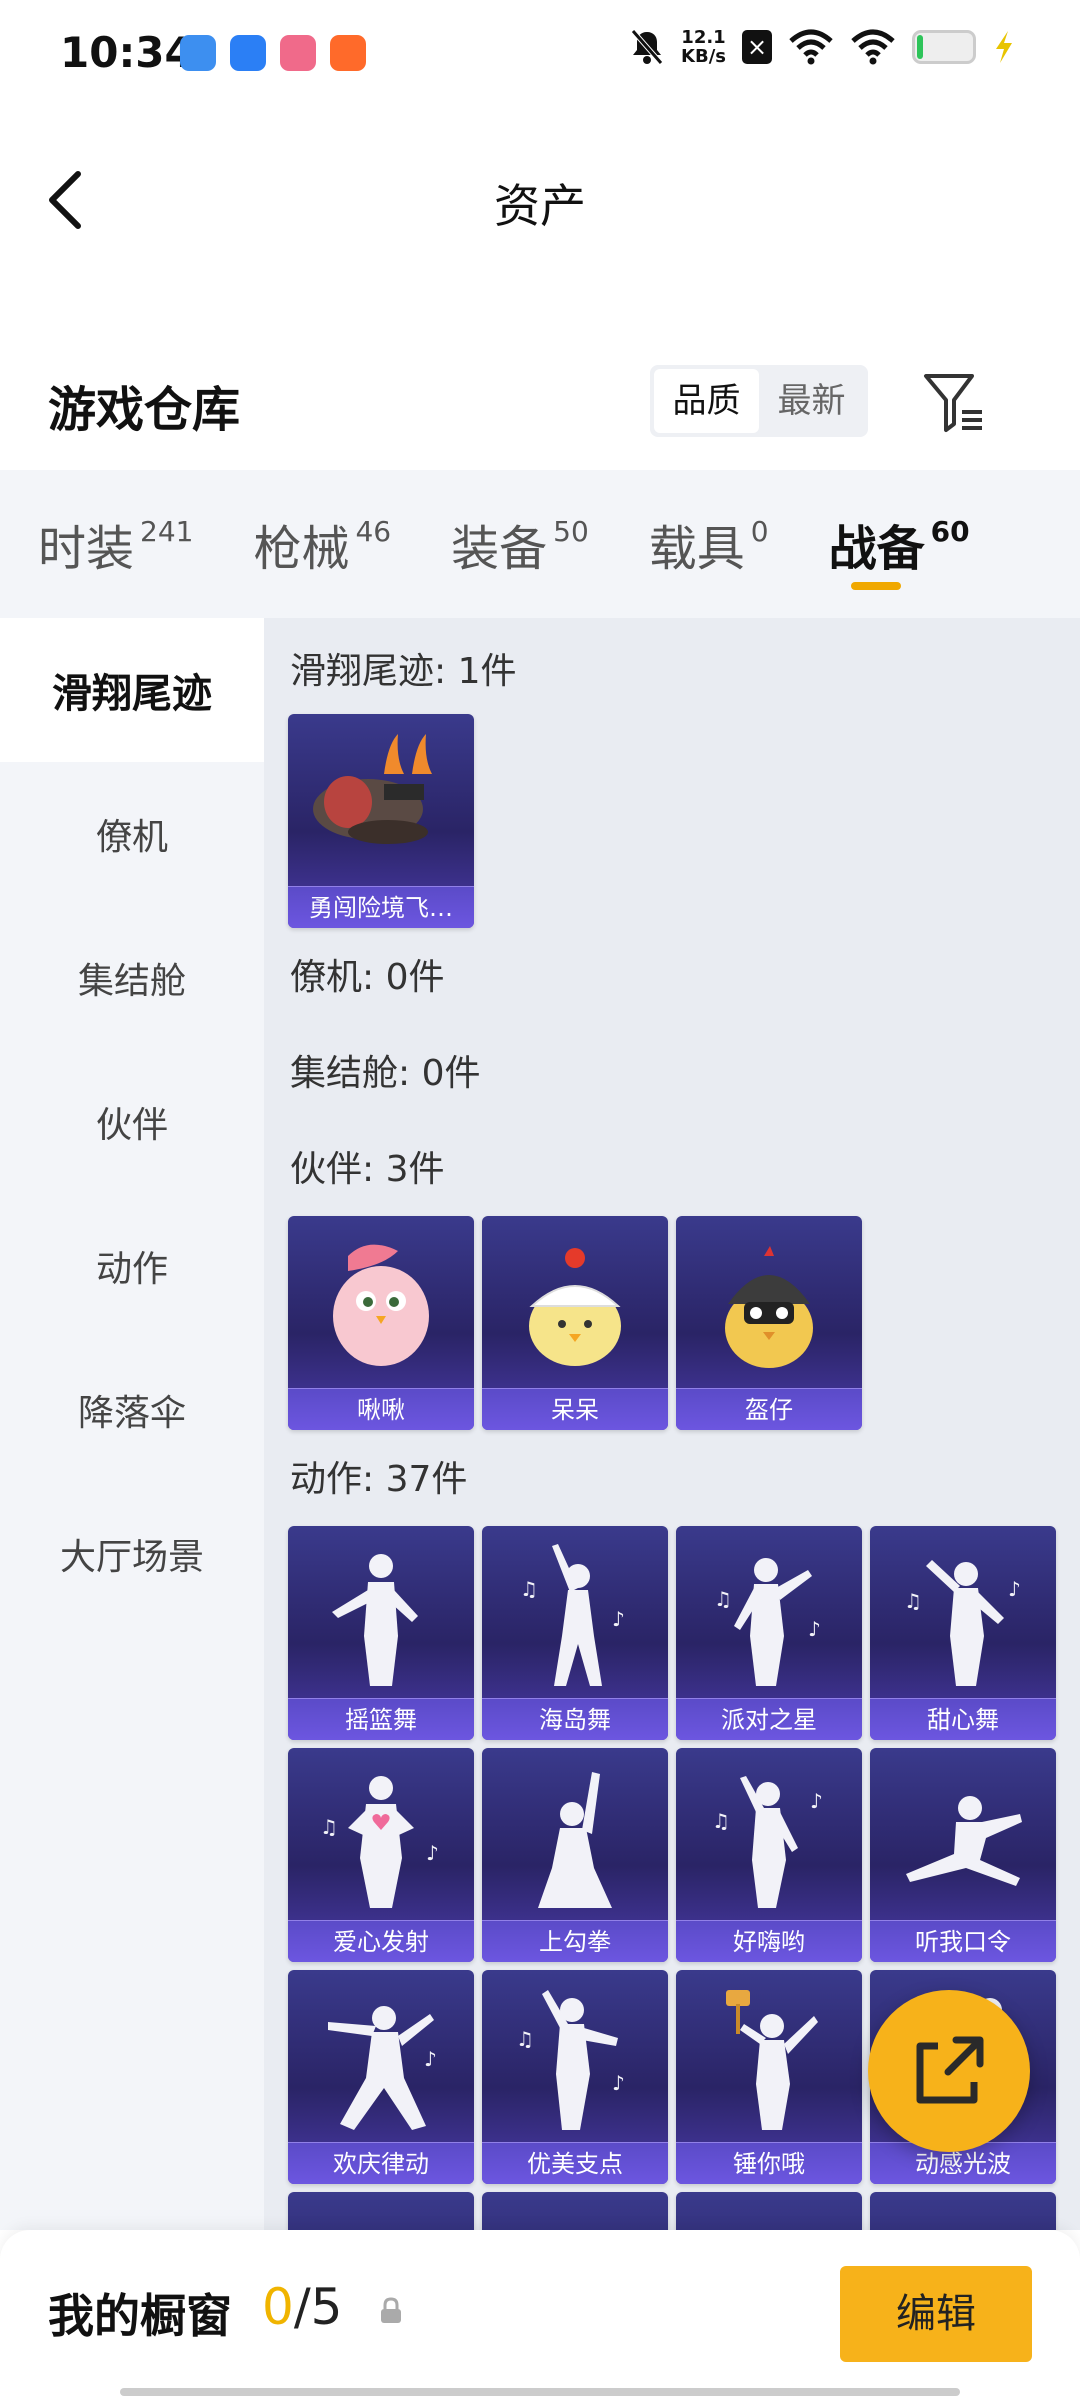 Image resolution: width=1080 pixels, height=2400 pixels. I want to click on item-card: ♫ ♪ 派对之星, so click(769, 1633).